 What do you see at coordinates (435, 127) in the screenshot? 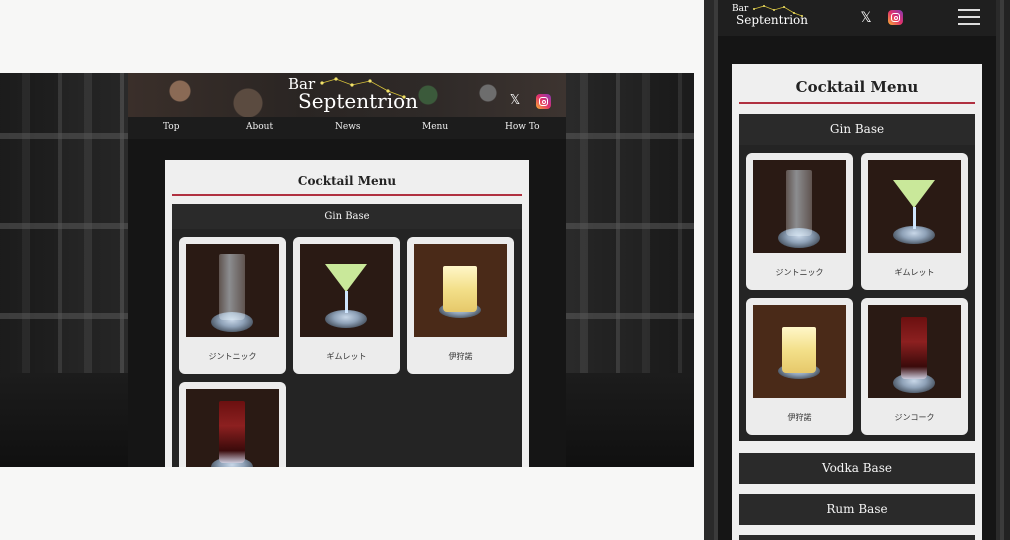
I see `nav-menu: Menu` at bounding box center [435, 127].